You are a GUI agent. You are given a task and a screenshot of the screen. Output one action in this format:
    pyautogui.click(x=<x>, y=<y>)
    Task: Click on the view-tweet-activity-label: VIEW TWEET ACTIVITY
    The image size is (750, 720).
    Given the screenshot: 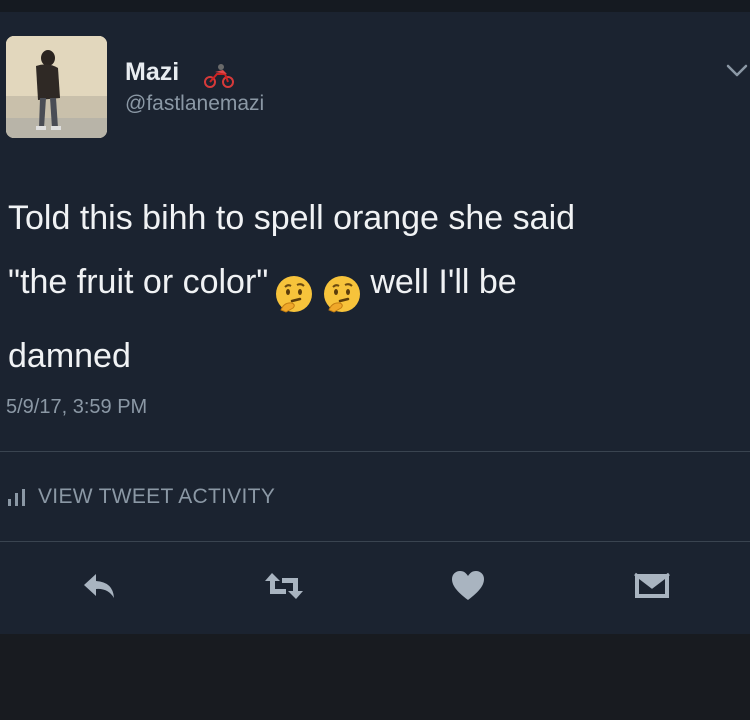 What is the action you would take?
    pyautogui.click(x=157, y=496)
    